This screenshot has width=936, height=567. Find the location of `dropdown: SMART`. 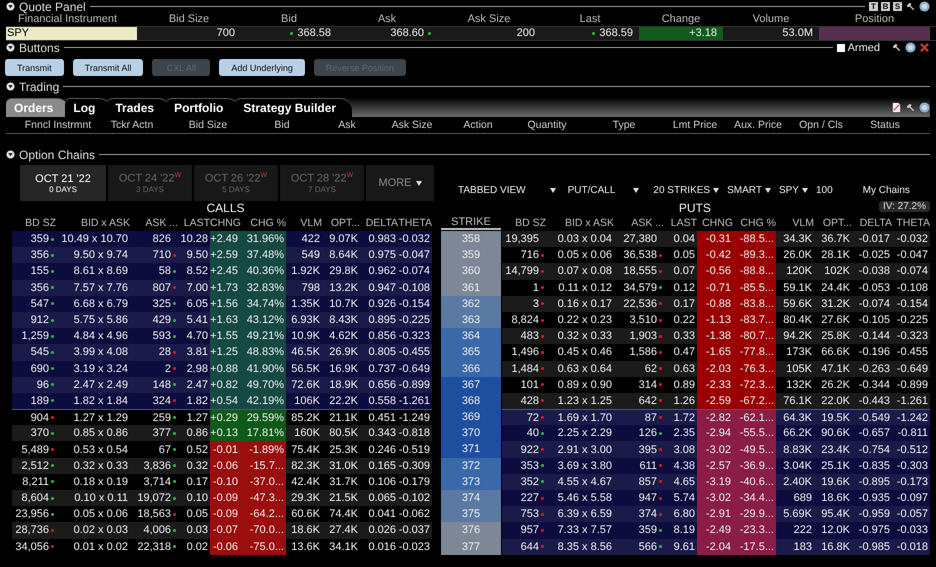

dropdown: SMART is located at coordinates (749, 190).